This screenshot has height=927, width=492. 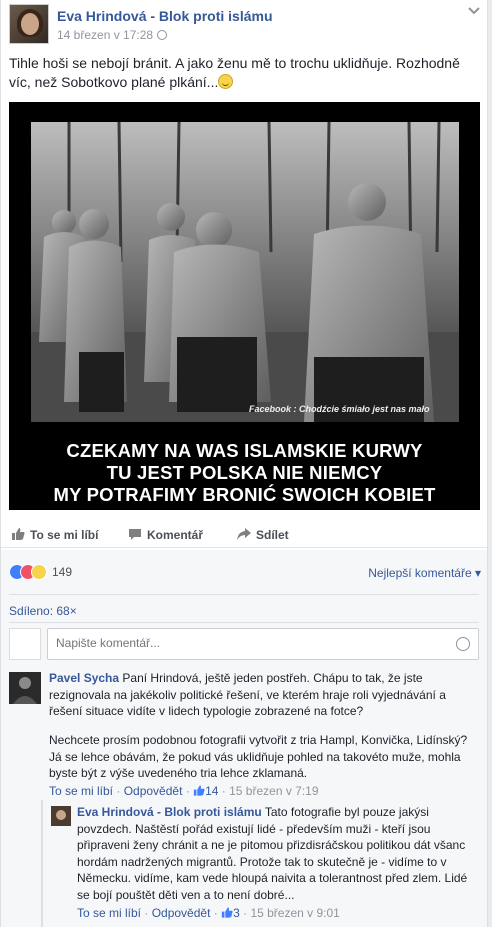 What do you see at coordinates (18, 534) in the screenshot?
I see `thumbs-up-icon` at bounding box center [18, 534].